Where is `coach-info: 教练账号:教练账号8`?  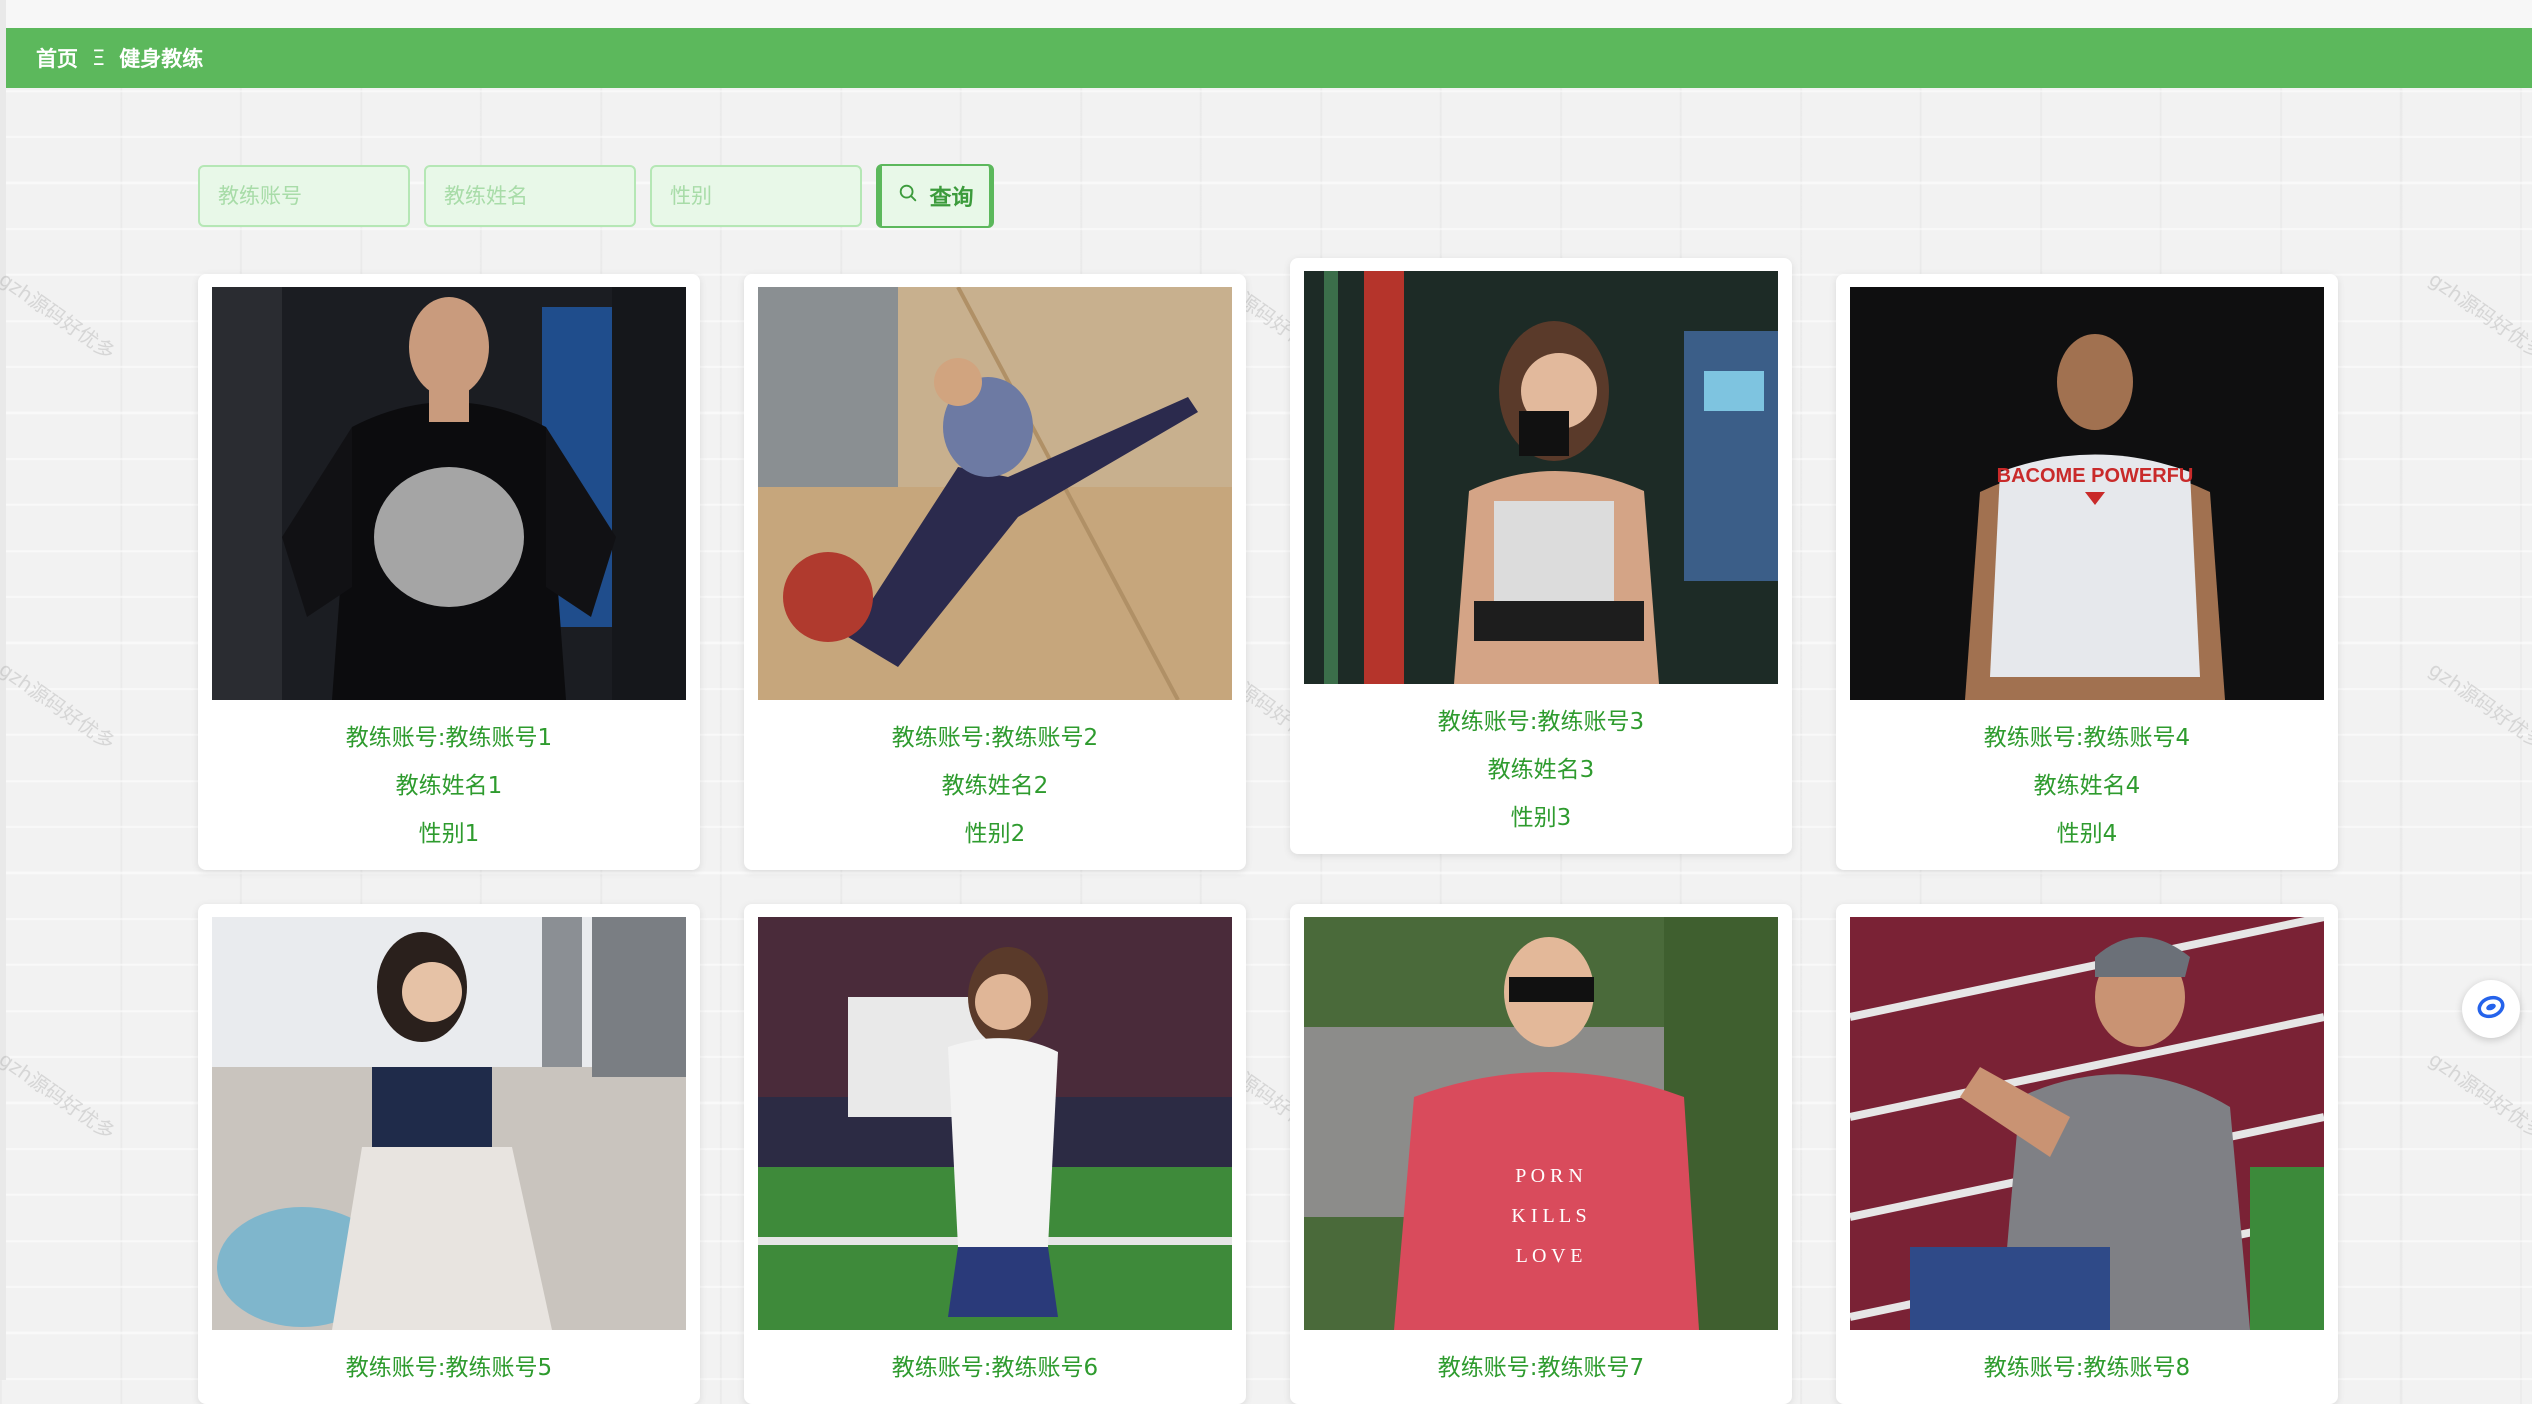
coach-info: 教练账号:教练账号8 is located at coordinates (2087, 1368).